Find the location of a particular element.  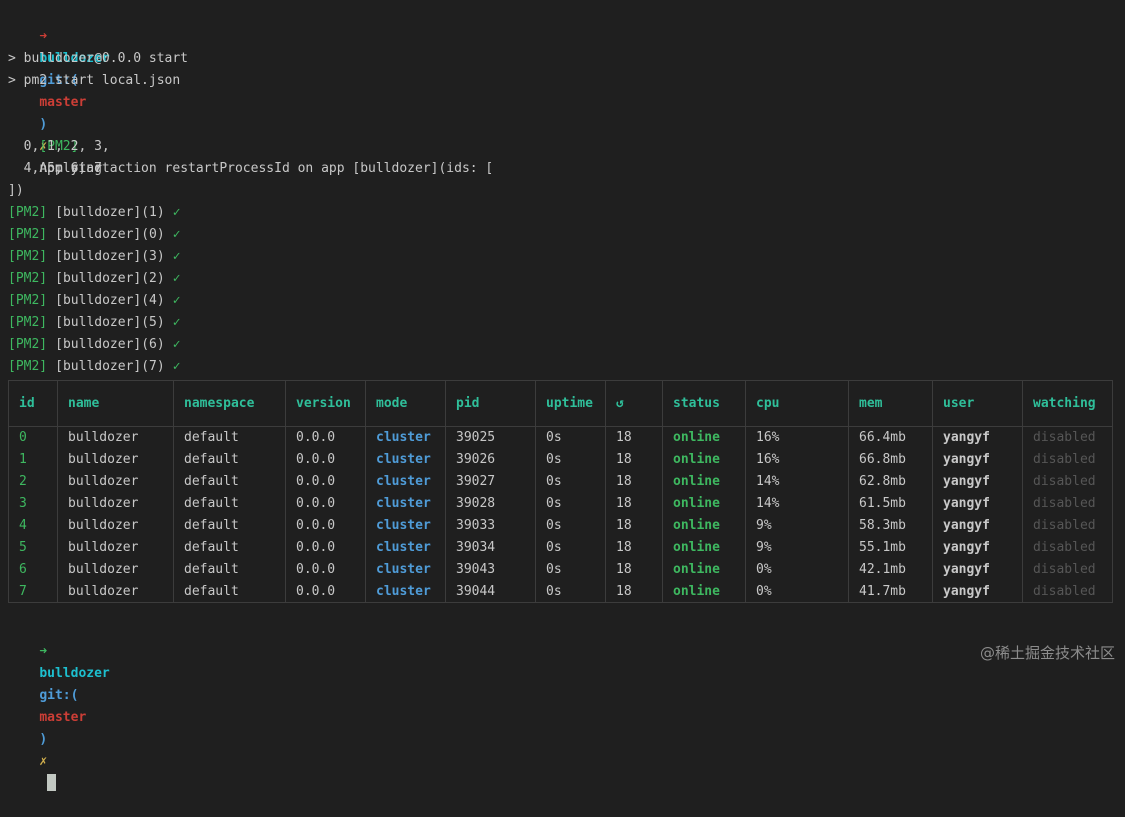

column-header: mode is located at coordinates (405, 403).